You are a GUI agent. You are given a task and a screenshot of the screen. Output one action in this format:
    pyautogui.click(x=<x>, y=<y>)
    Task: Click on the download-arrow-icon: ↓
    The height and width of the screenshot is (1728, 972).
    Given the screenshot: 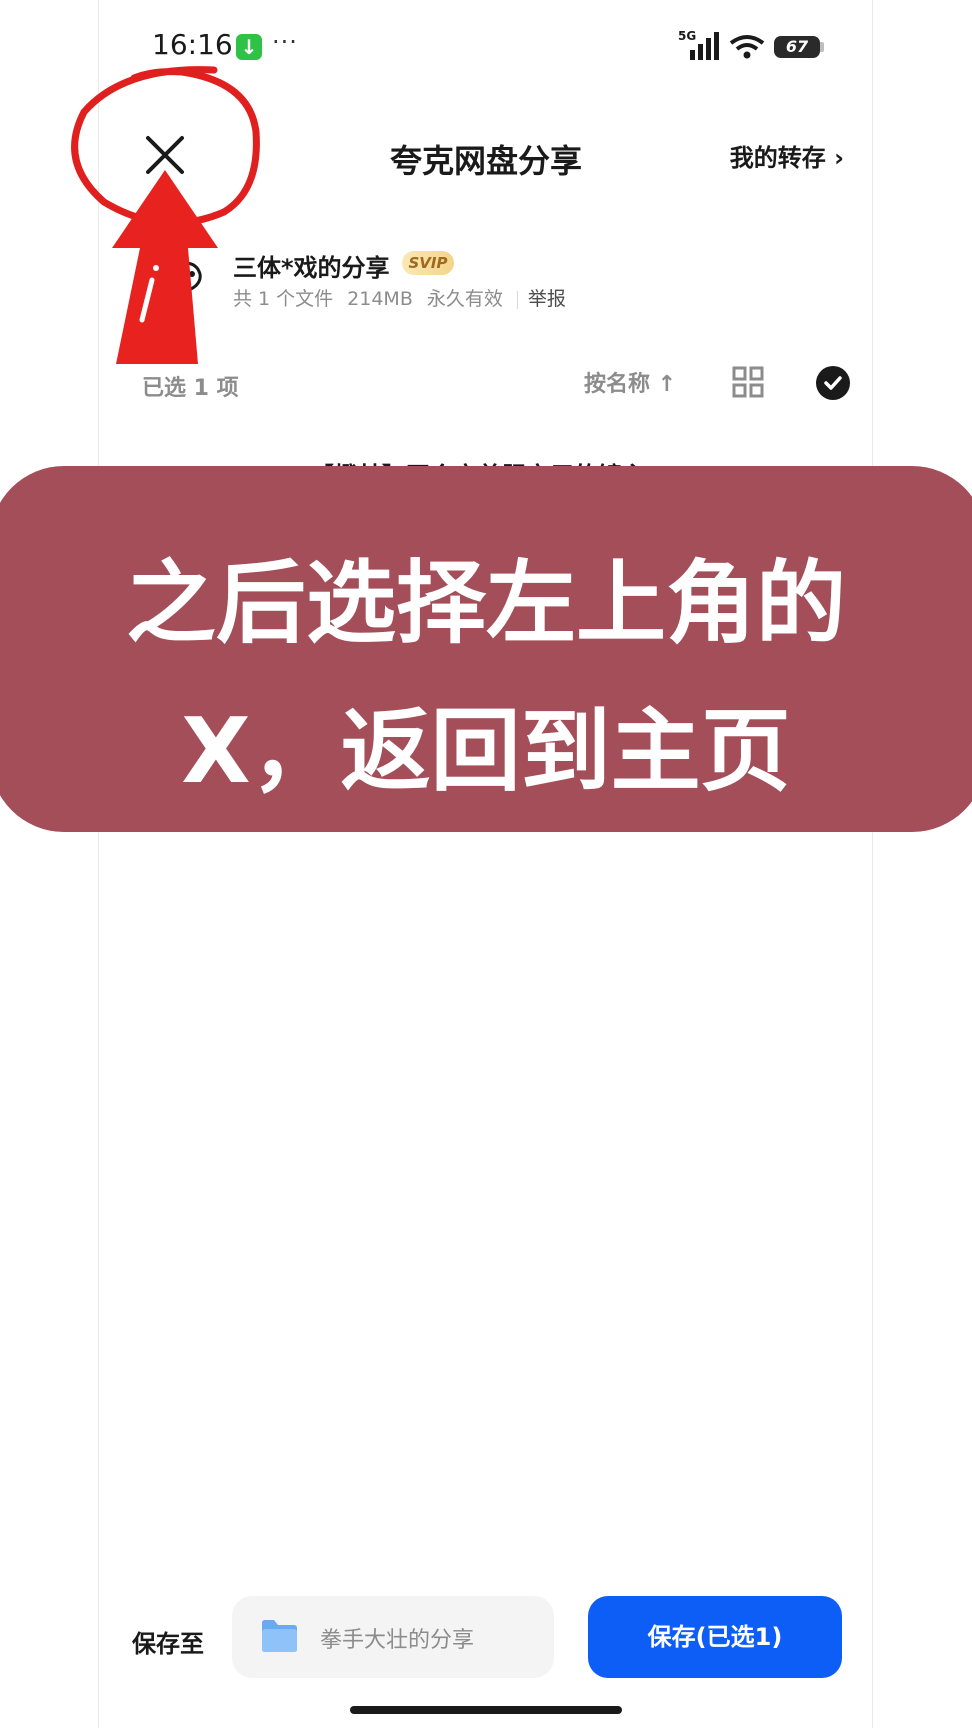 What is the action you would take?
    pyautogui.click(x=249, y=47)
    